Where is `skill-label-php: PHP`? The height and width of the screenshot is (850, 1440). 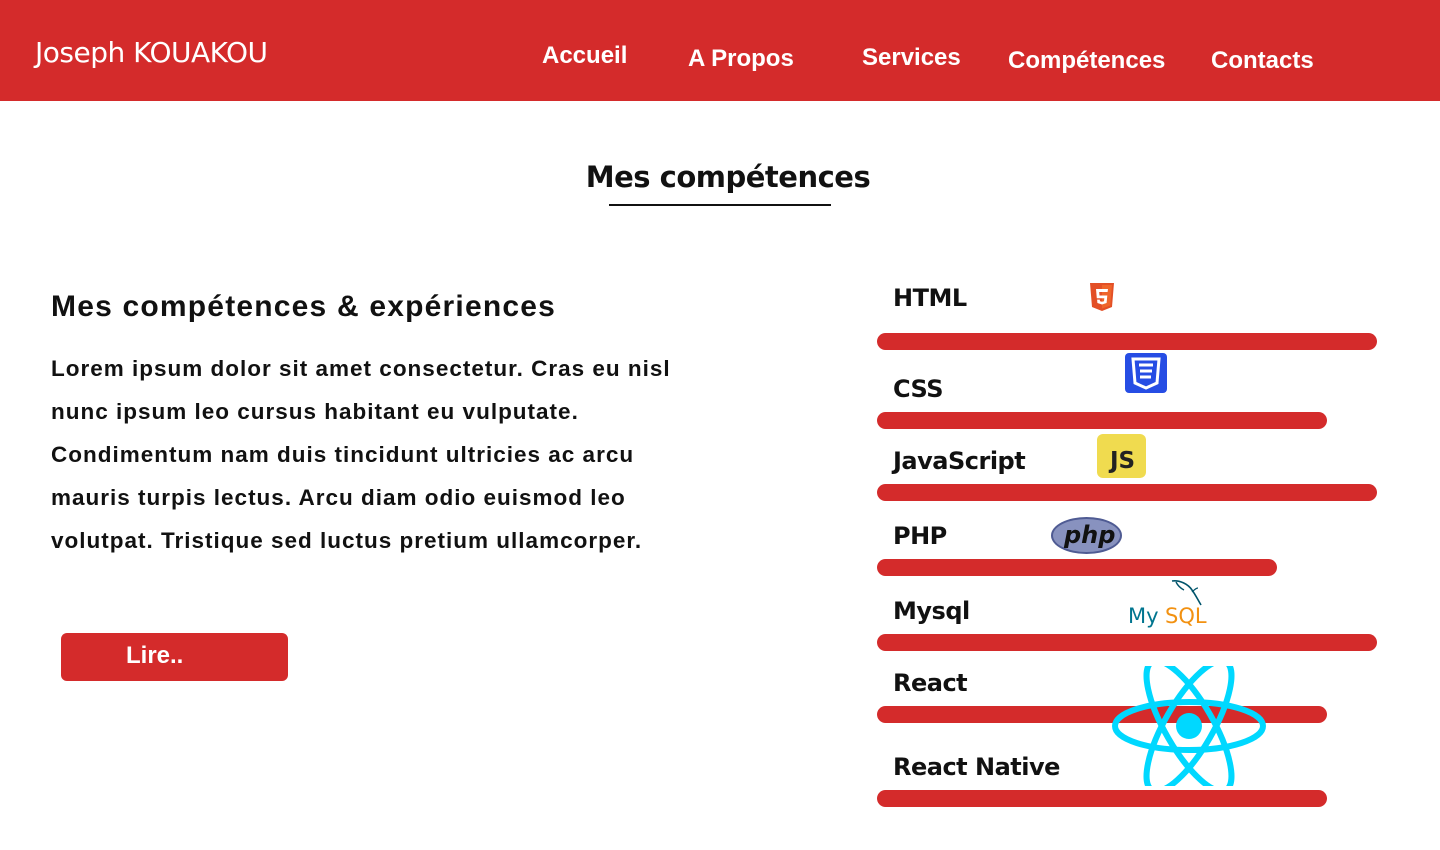
skill-label-php: PHP is located at coordinates (920, 536).